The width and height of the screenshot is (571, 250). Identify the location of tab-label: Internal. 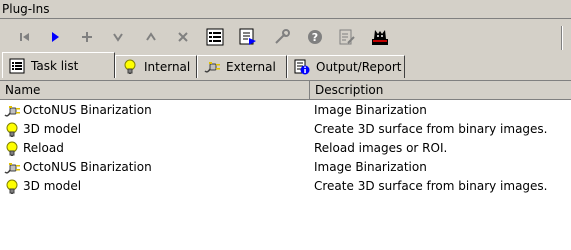
(167, 67).